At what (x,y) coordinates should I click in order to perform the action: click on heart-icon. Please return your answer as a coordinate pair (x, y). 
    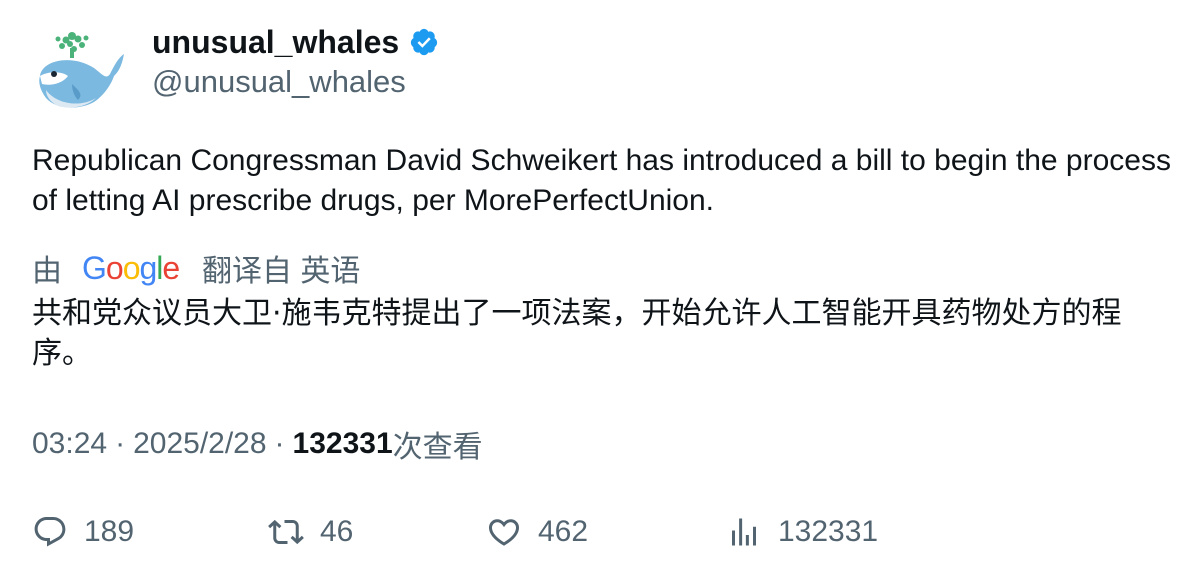
    Looking at the image, I should click on (504, 532).